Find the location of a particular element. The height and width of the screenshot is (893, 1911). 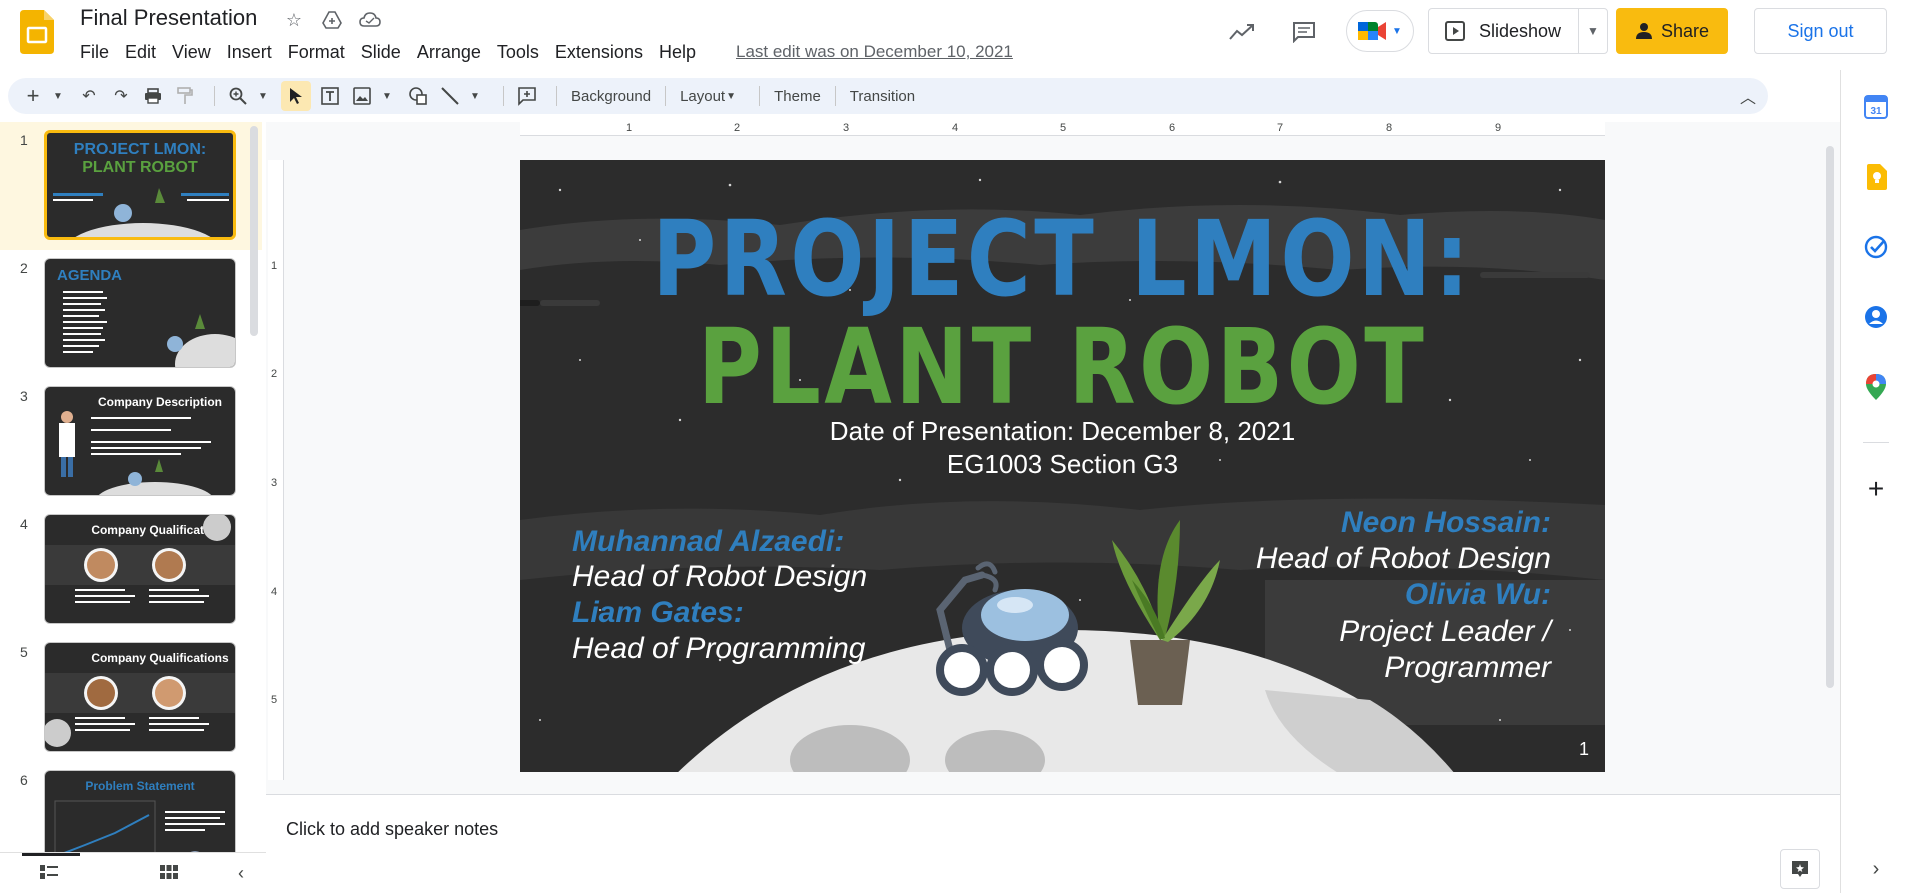

explore-icon is located at coordinates (1800, 869).